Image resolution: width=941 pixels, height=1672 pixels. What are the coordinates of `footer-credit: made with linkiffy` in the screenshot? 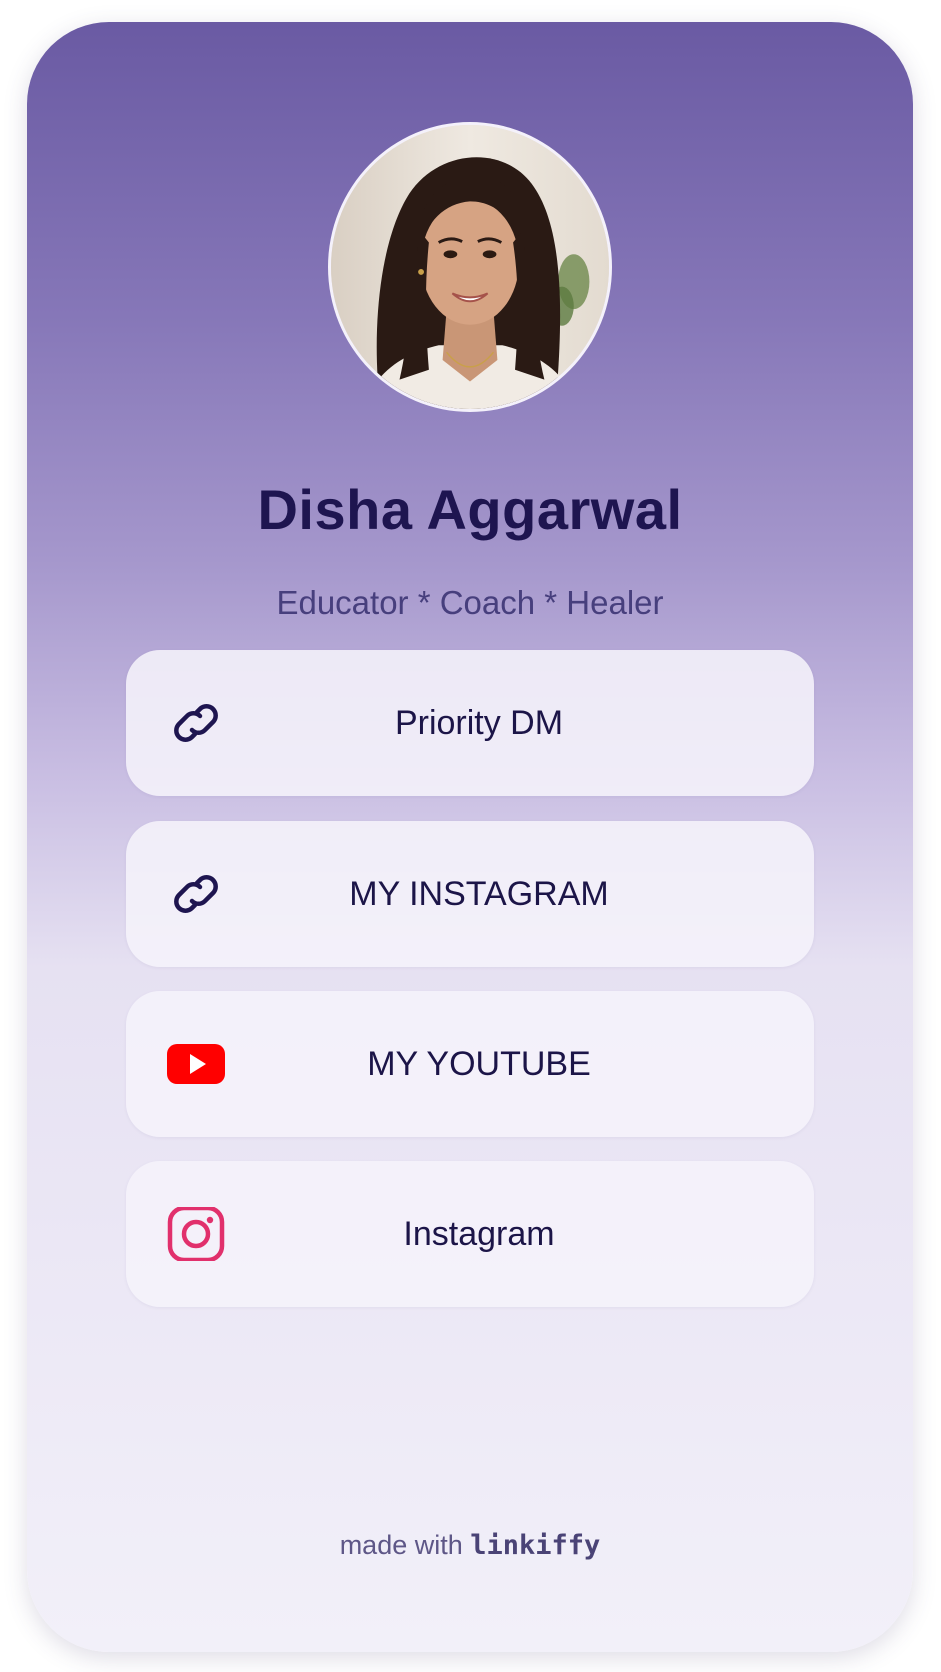 It's located at (470, 1545).